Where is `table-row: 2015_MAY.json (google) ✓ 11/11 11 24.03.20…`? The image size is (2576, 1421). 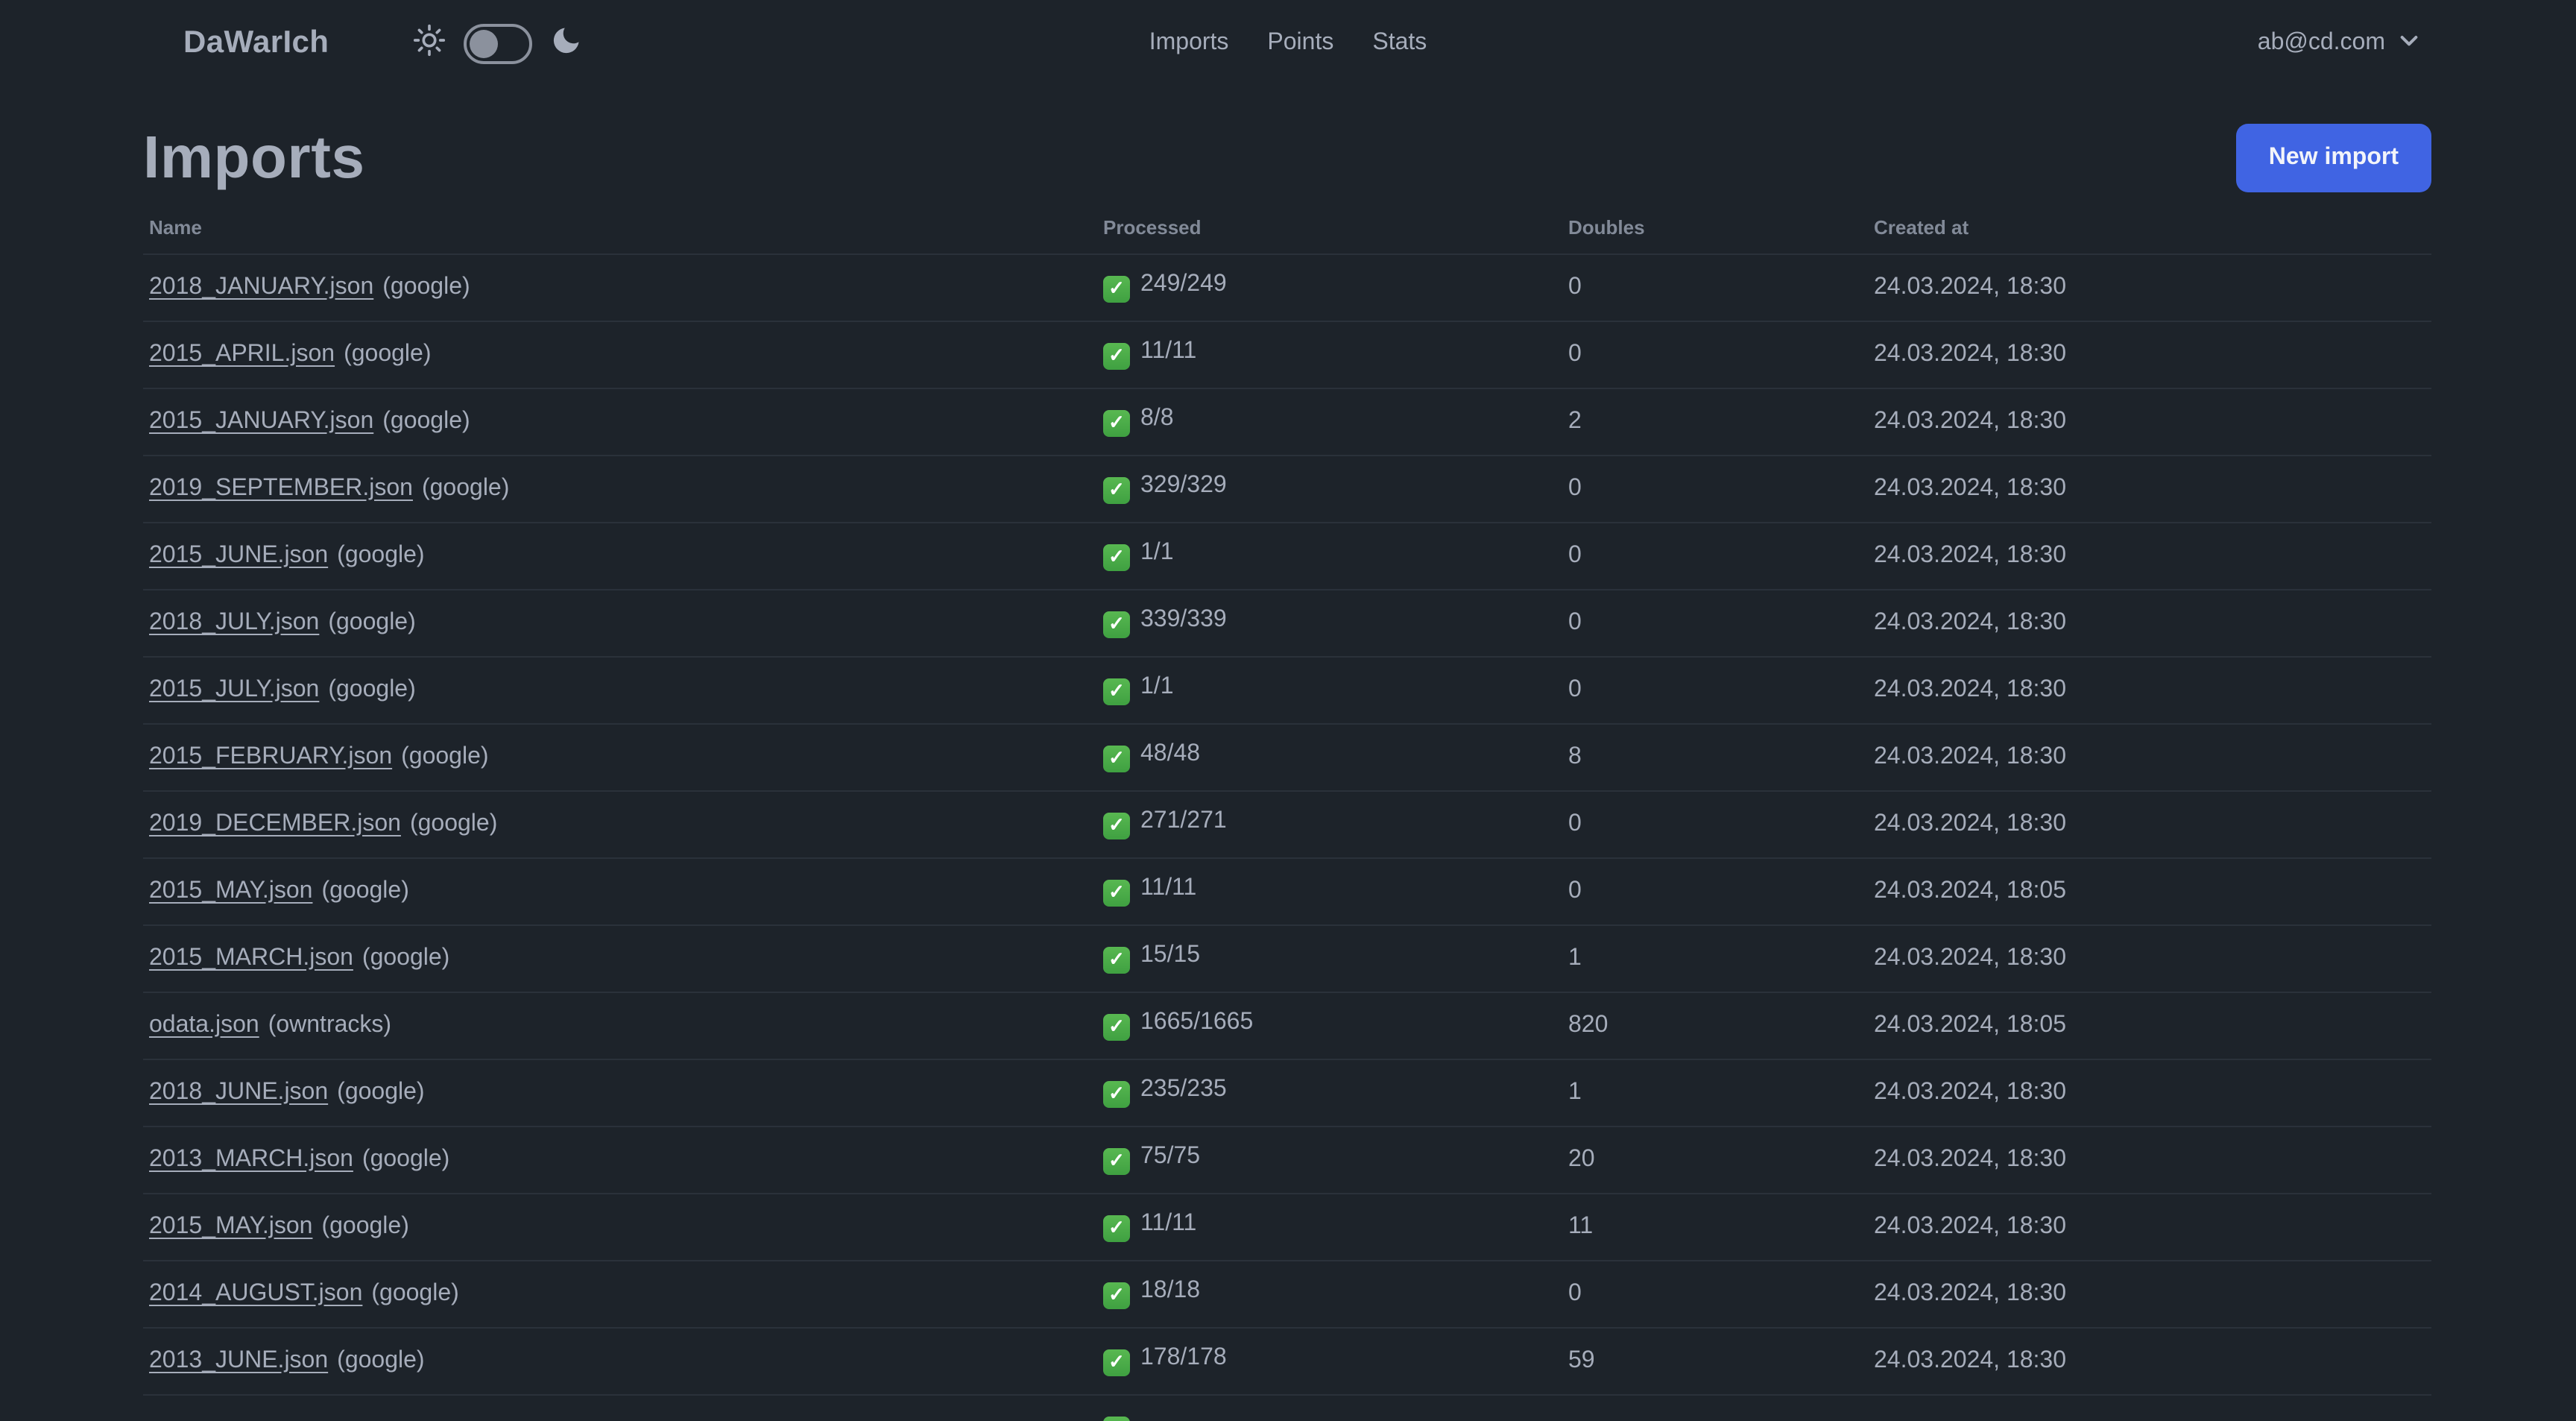
table-row: 2015_MAY.json (google) ✓ 11/11 11 24.03.20… is located at coordinates (1287, 1227).